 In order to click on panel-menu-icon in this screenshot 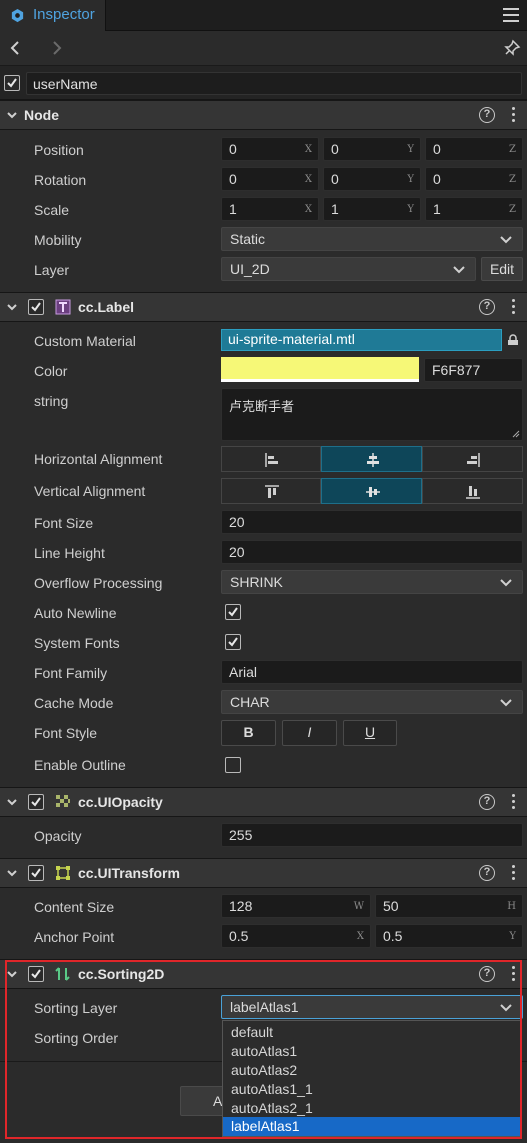, I will do `click(511, 15)`.